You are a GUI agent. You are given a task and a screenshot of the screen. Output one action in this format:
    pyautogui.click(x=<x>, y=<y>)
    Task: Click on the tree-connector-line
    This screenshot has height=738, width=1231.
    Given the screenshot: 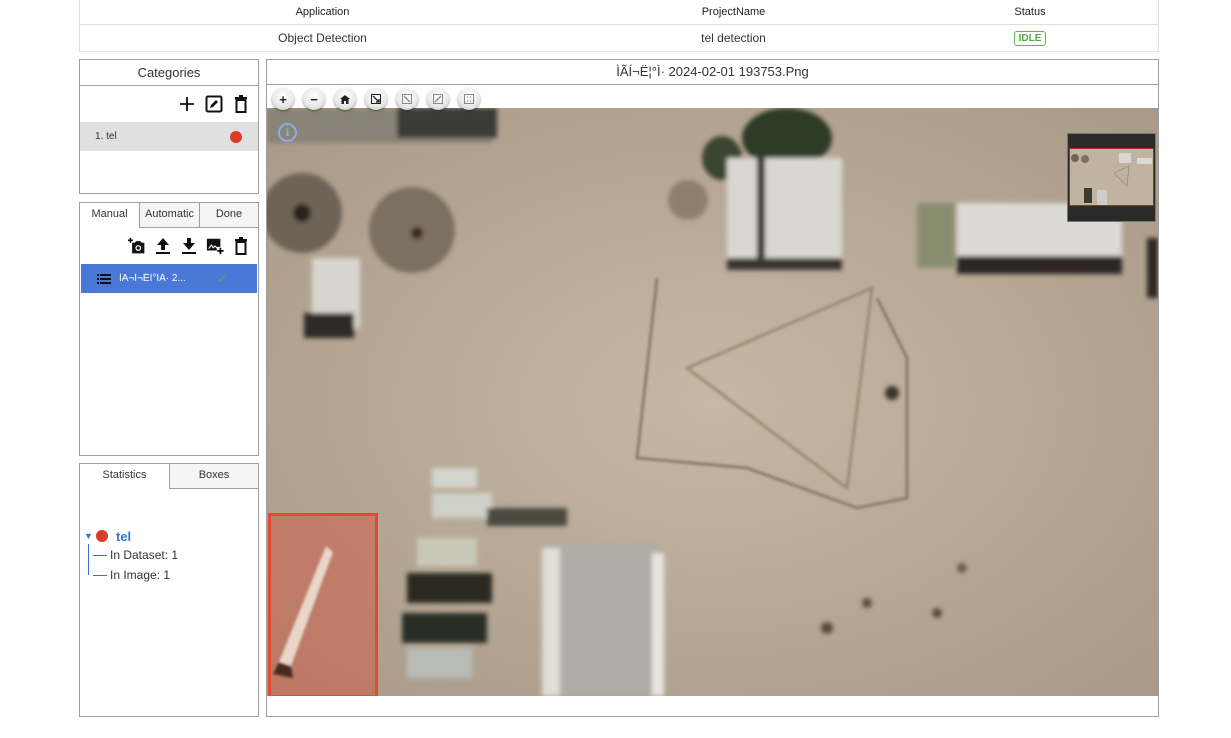 What is the action you would take?
    pyautogui.click(x=88, y=559)
    